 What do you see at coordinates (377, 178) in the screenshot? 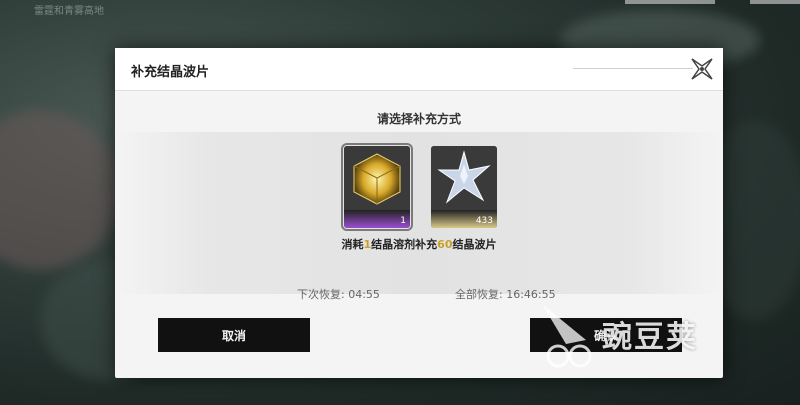
I see `golden-cube-icon` at bounding box center [377, 178].